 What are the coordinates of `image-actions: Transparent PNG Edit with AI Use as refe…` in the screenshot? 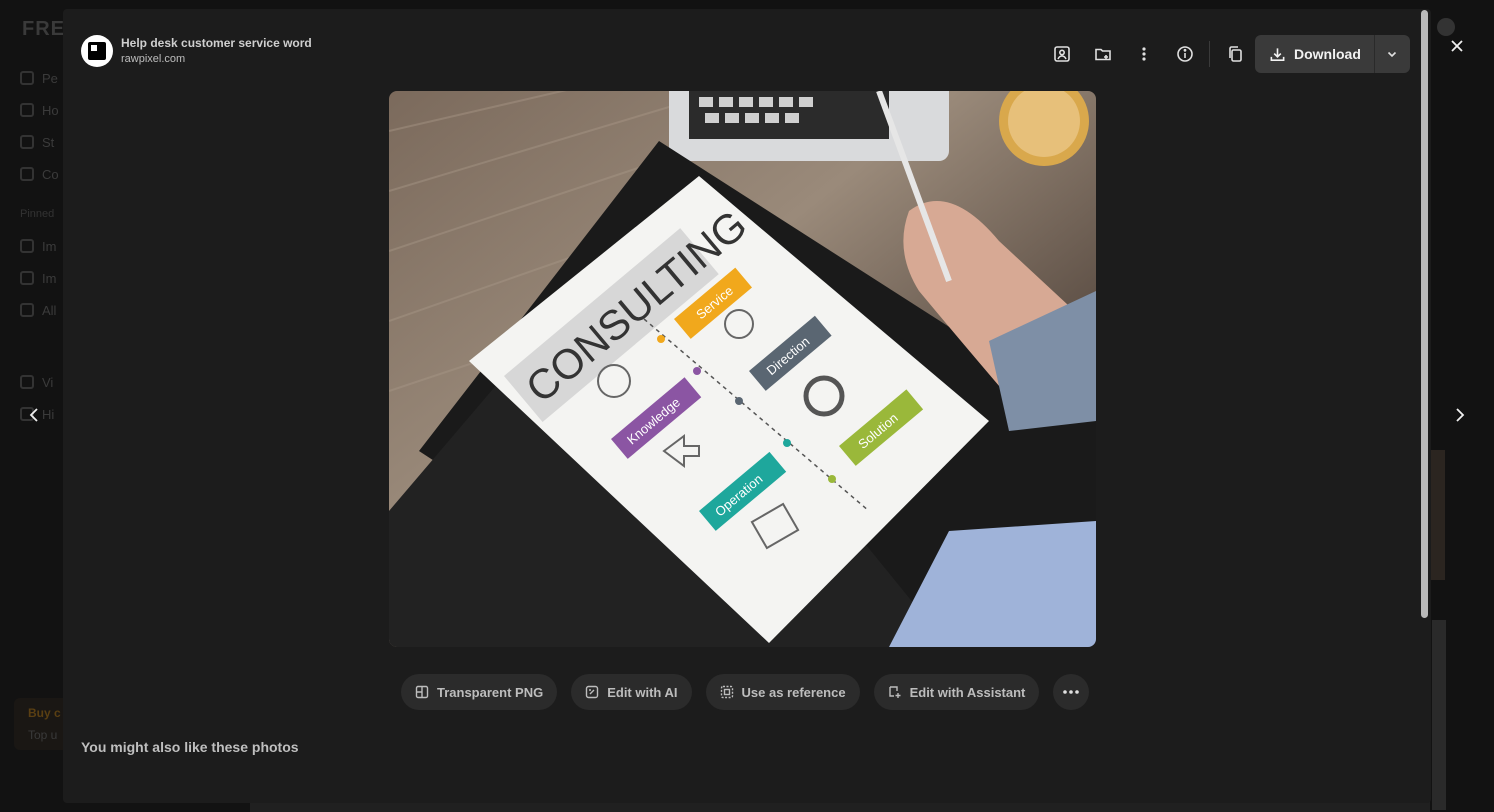 It's located at (745, 692).